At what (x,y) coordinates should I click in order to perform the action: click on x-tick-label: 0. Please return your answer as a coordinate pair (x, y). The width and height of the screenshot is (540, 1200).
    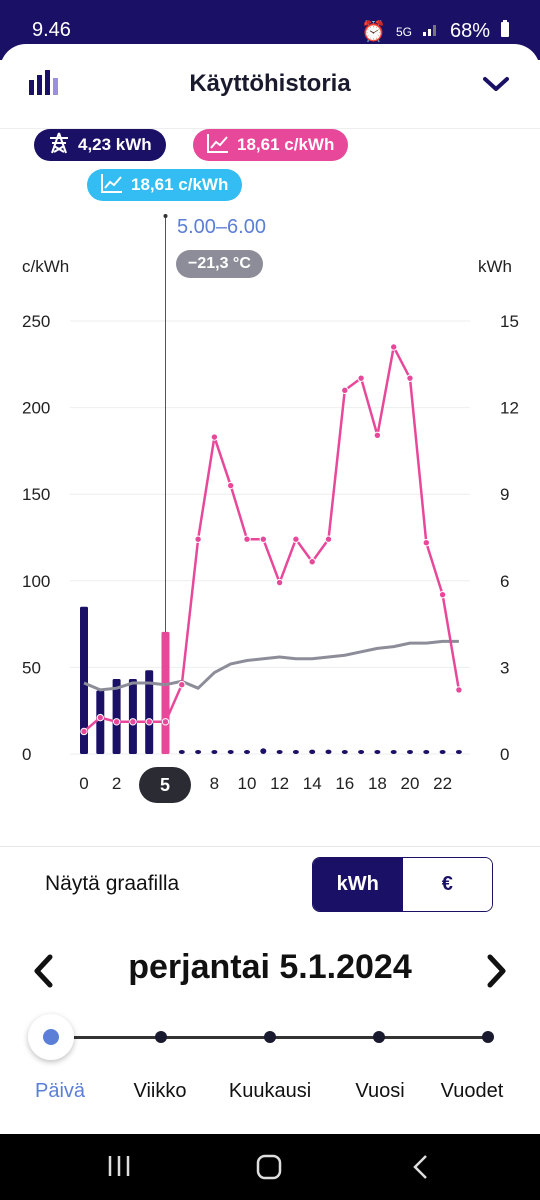
    Looking at the image, I should click on (83, 783).